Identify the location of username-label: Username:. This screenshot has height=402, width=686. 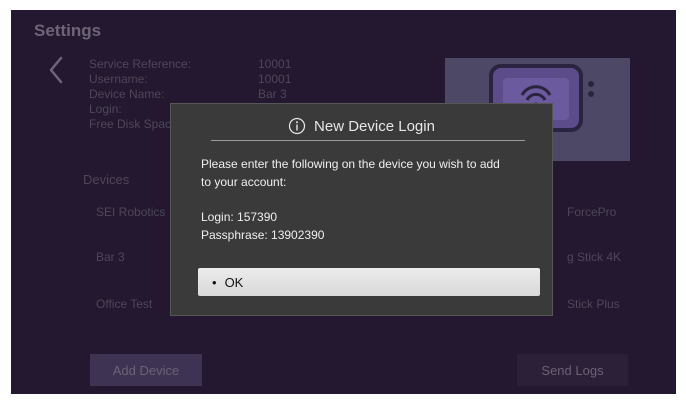
(118, 79).